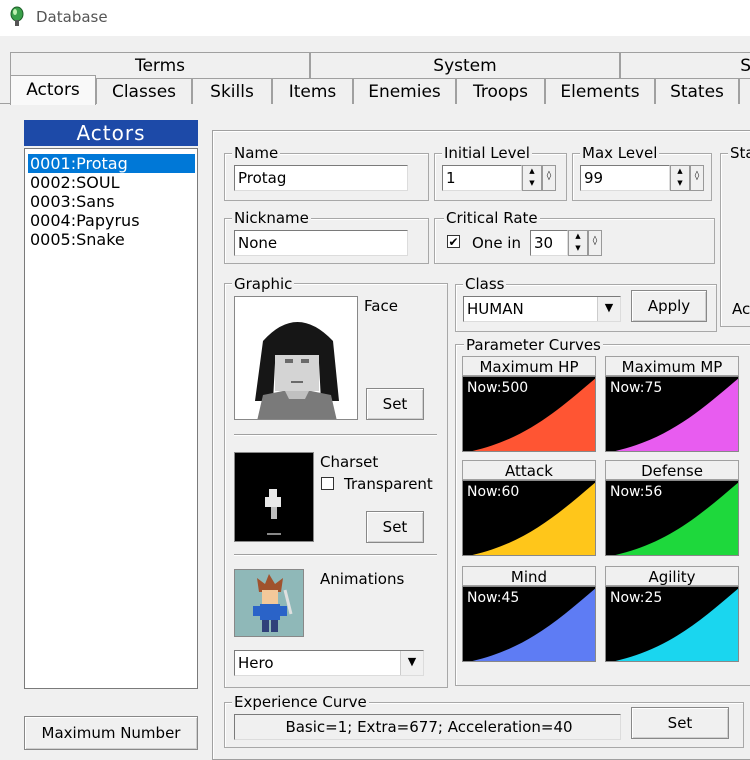 This screenshot has width=750, height=760. Describe the element at coordinates (482, 178) in the screenshot. I see `initial-level-input: 1` at that location.